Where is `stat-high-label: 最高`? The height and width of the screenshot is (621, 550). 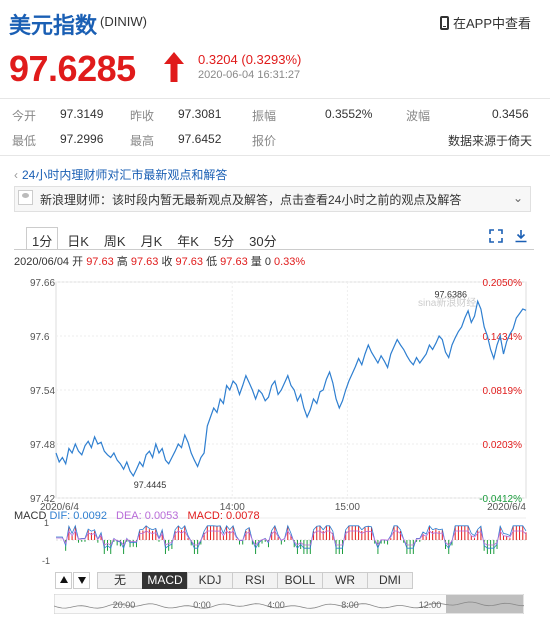
stat-high-label: 最高 is located at coordinates (142, 141).